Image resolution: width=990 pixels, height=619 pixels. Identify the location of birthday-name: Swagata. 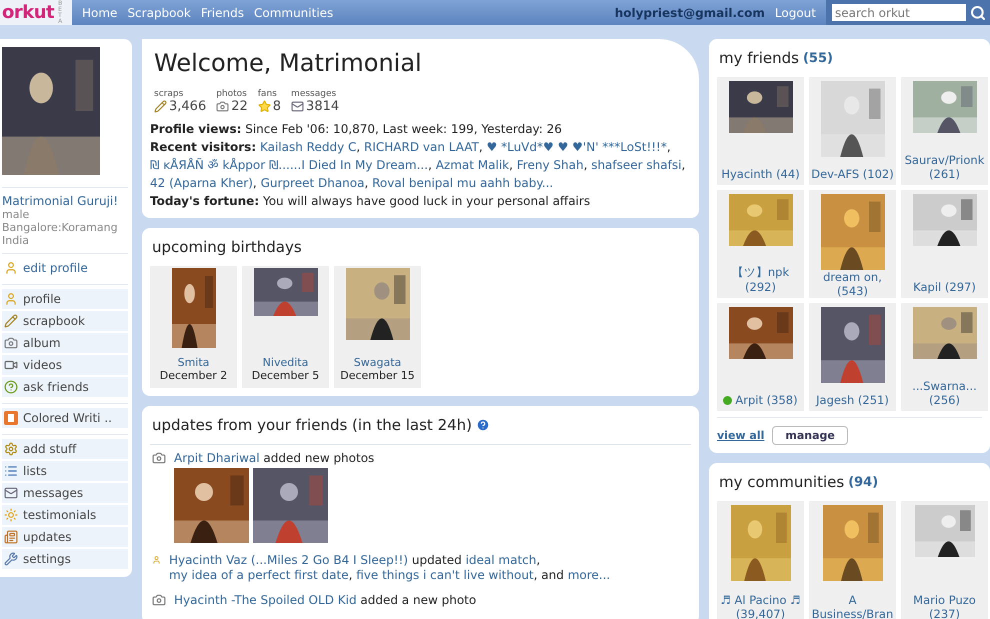
(378, 362).